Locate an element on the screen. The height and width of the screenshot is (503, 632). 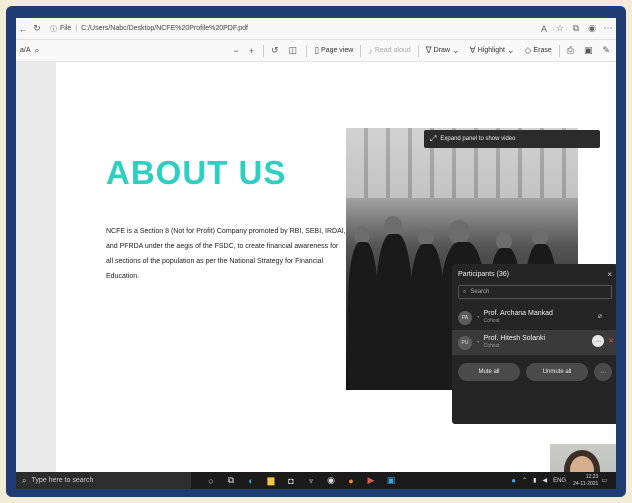
fit-icon: ◫ is located at coordinates (293, 50).